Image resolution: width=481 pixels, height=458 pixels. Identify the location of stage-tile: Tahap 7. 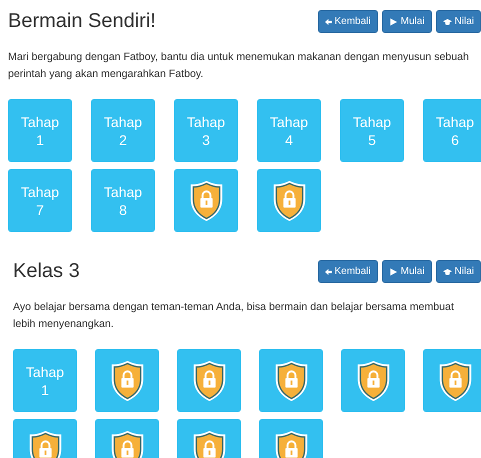
(40, 200).